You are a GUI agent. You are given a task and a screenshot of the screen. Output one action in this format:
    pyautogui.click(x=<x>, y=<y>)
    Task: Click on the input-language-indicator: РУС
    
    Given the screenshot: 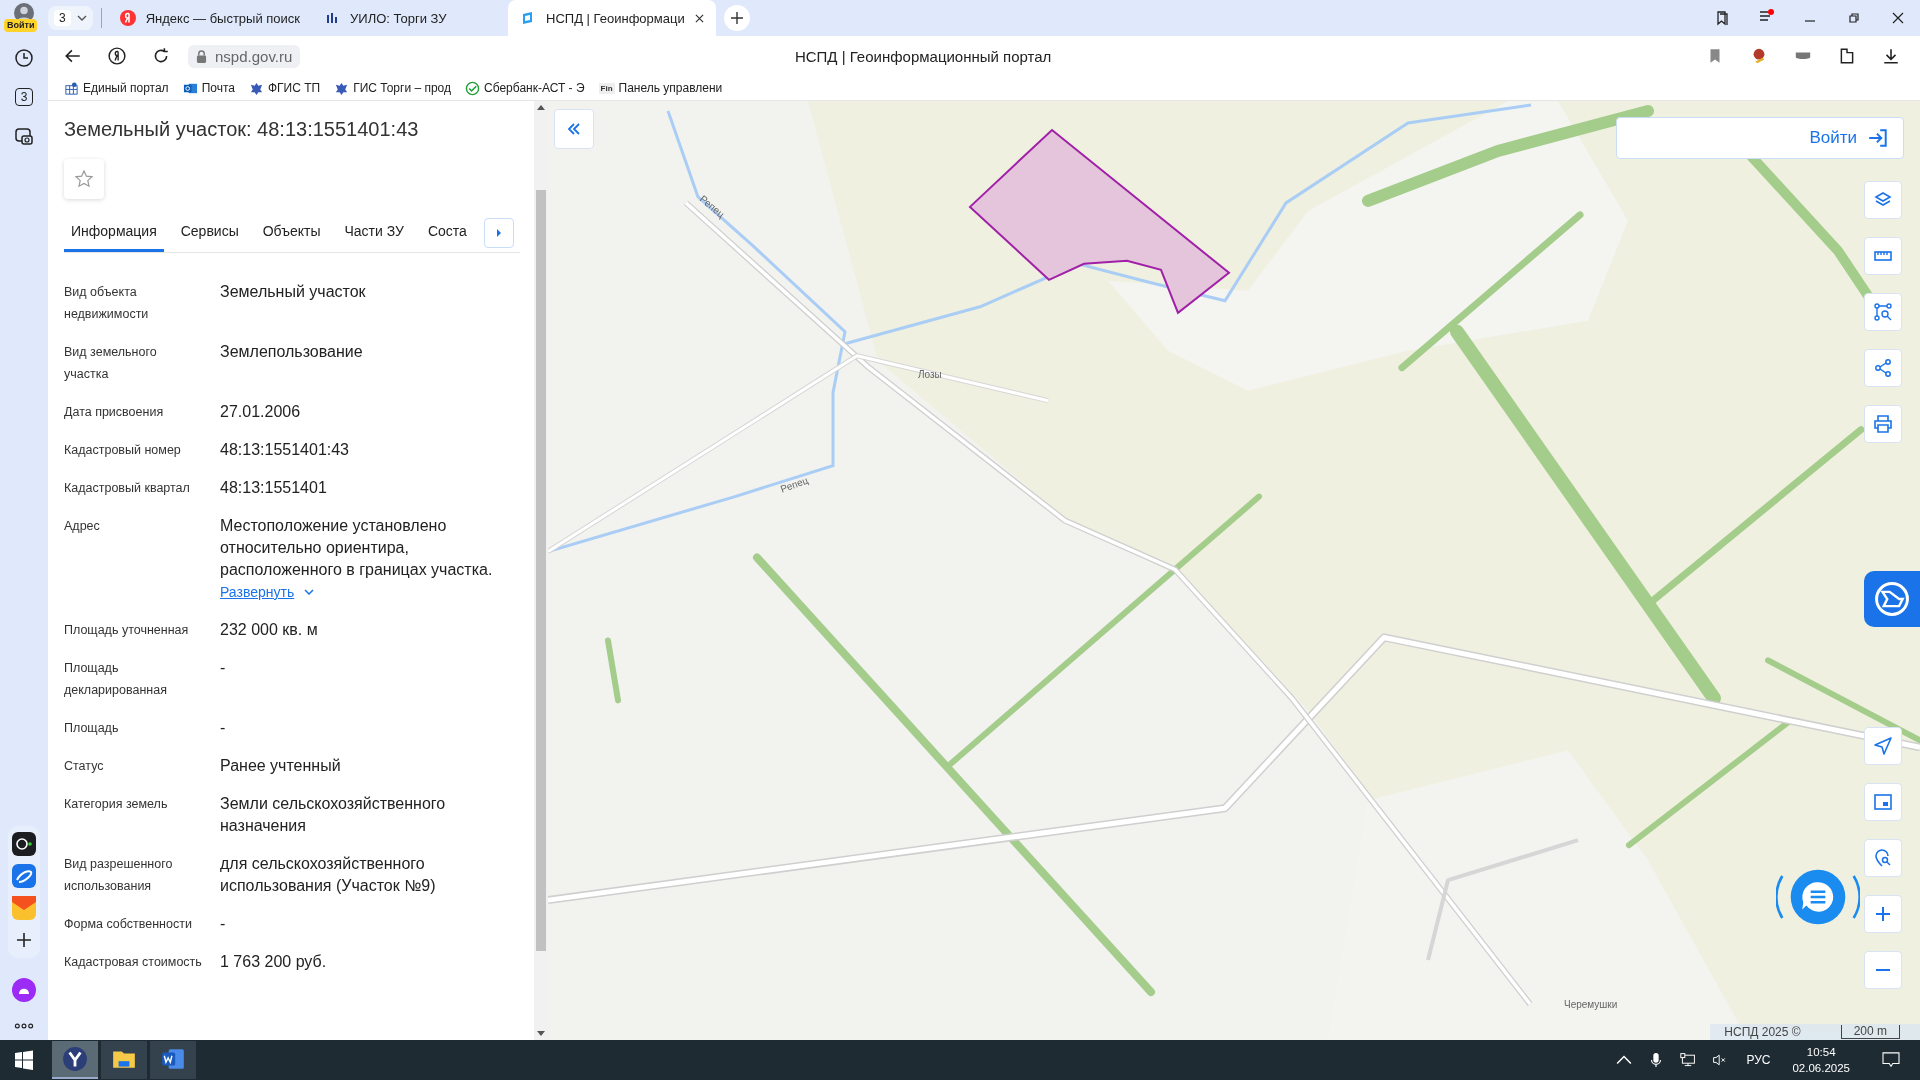 What is the action you would take?
    pyautogui.click(x=1758, y=1060)
    